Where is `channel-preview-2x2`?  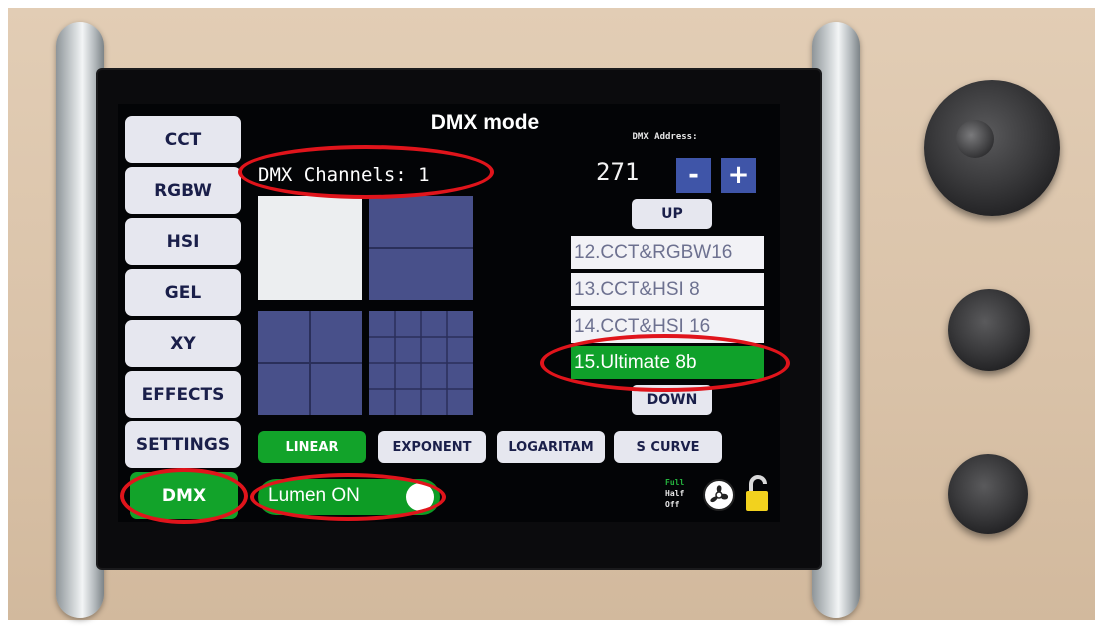
channel-preview-2x2 is located at coordinates (310, 363).